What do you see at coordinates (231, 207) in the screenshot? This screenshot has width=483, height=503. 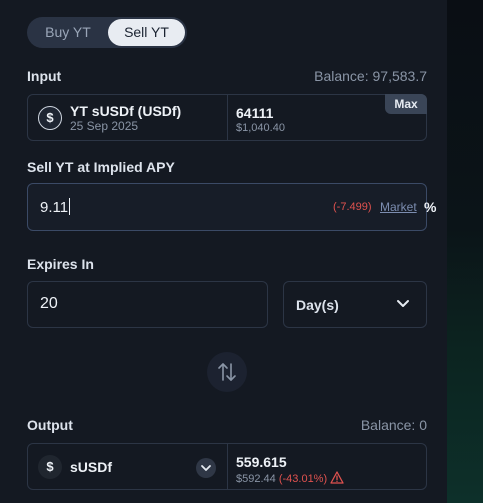 I see `apy-input: 9.11 (-7.499) Market %` at bounding box center [231, 207].